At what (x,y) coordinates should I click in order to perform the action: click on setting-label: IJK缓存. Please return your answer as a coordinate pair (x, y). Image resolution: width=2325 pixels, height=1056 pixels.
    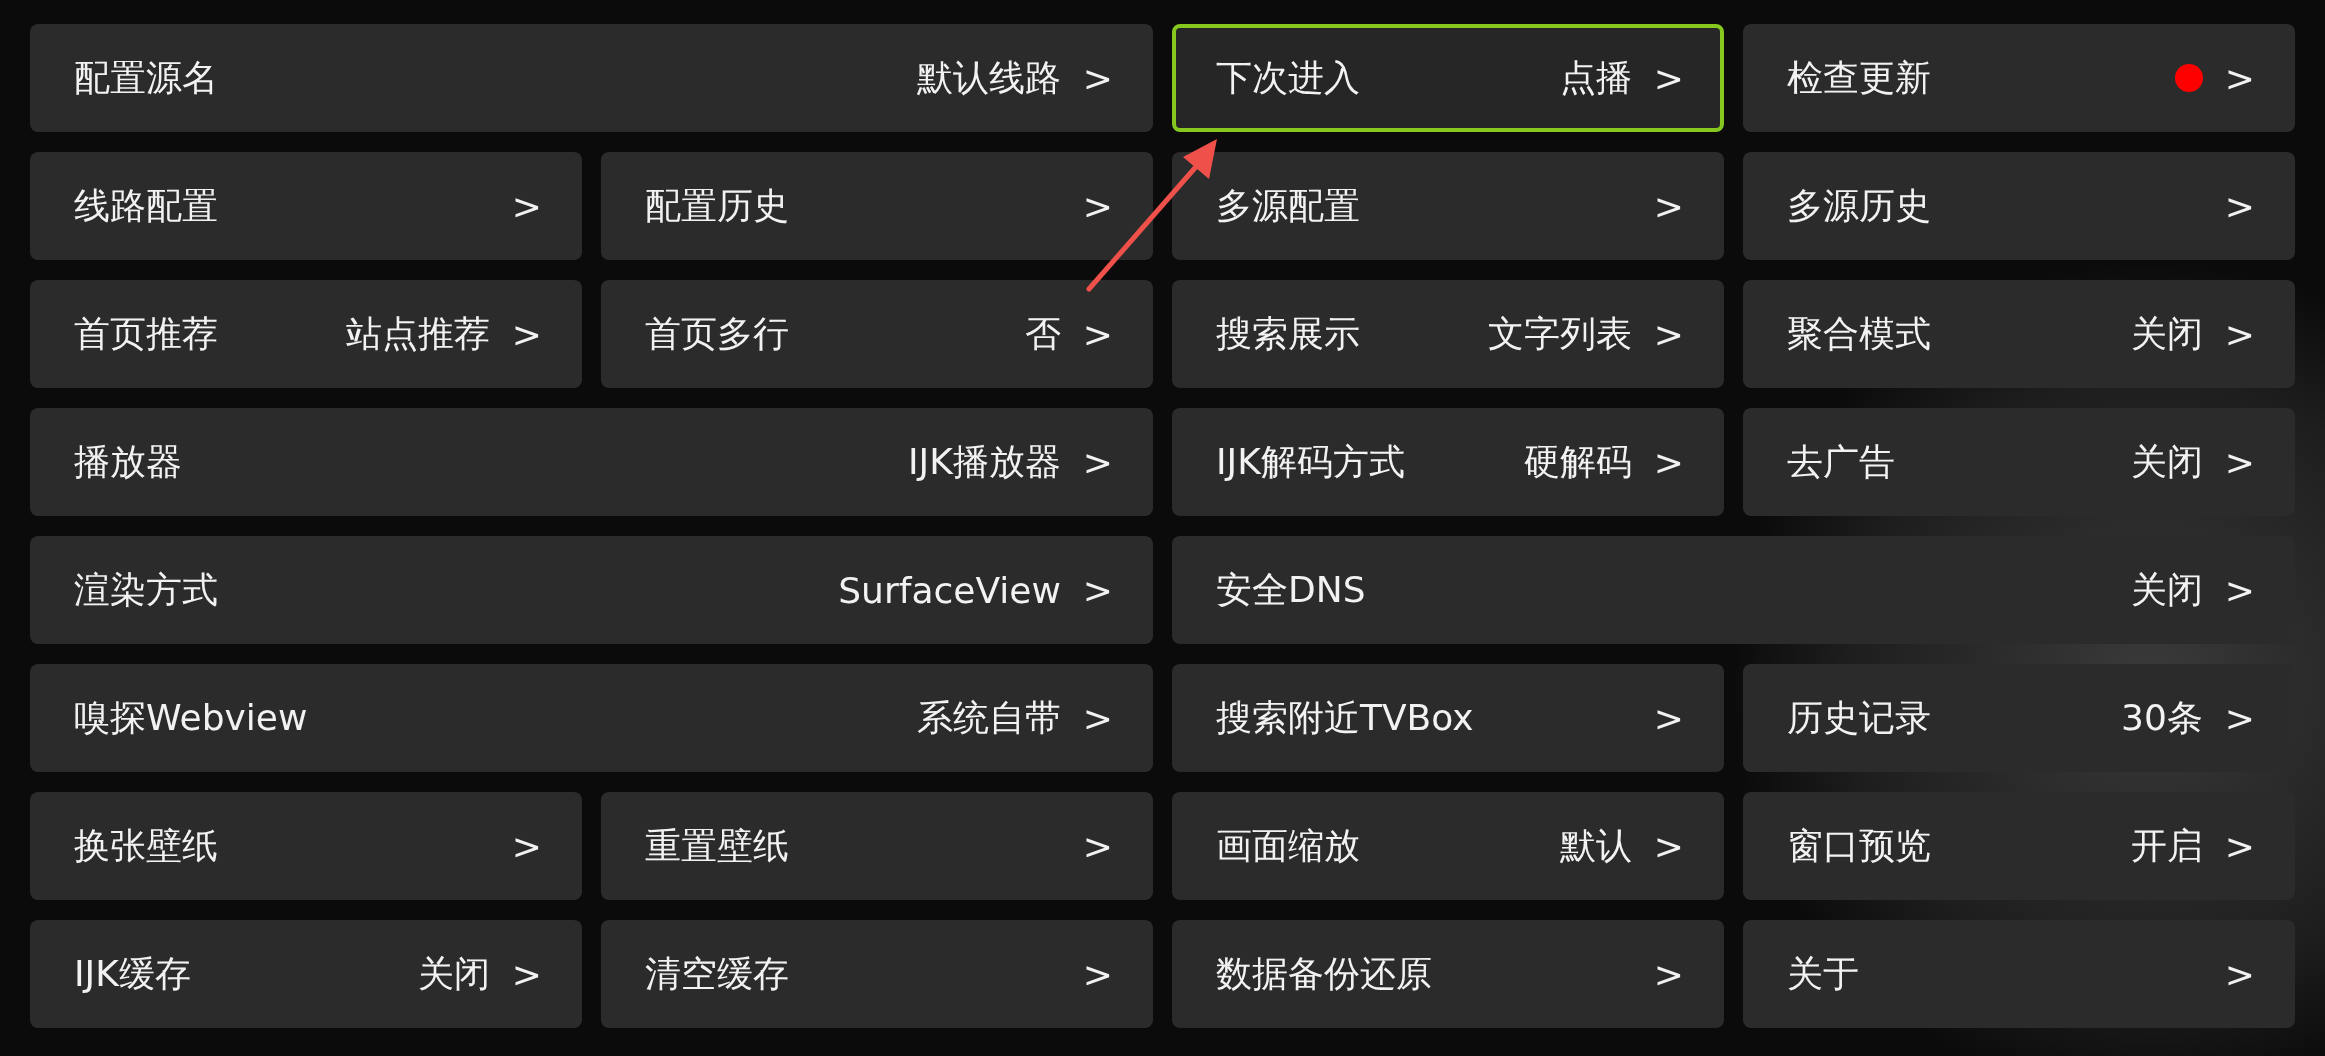
    Looking at the image, I should click on (132, 973).